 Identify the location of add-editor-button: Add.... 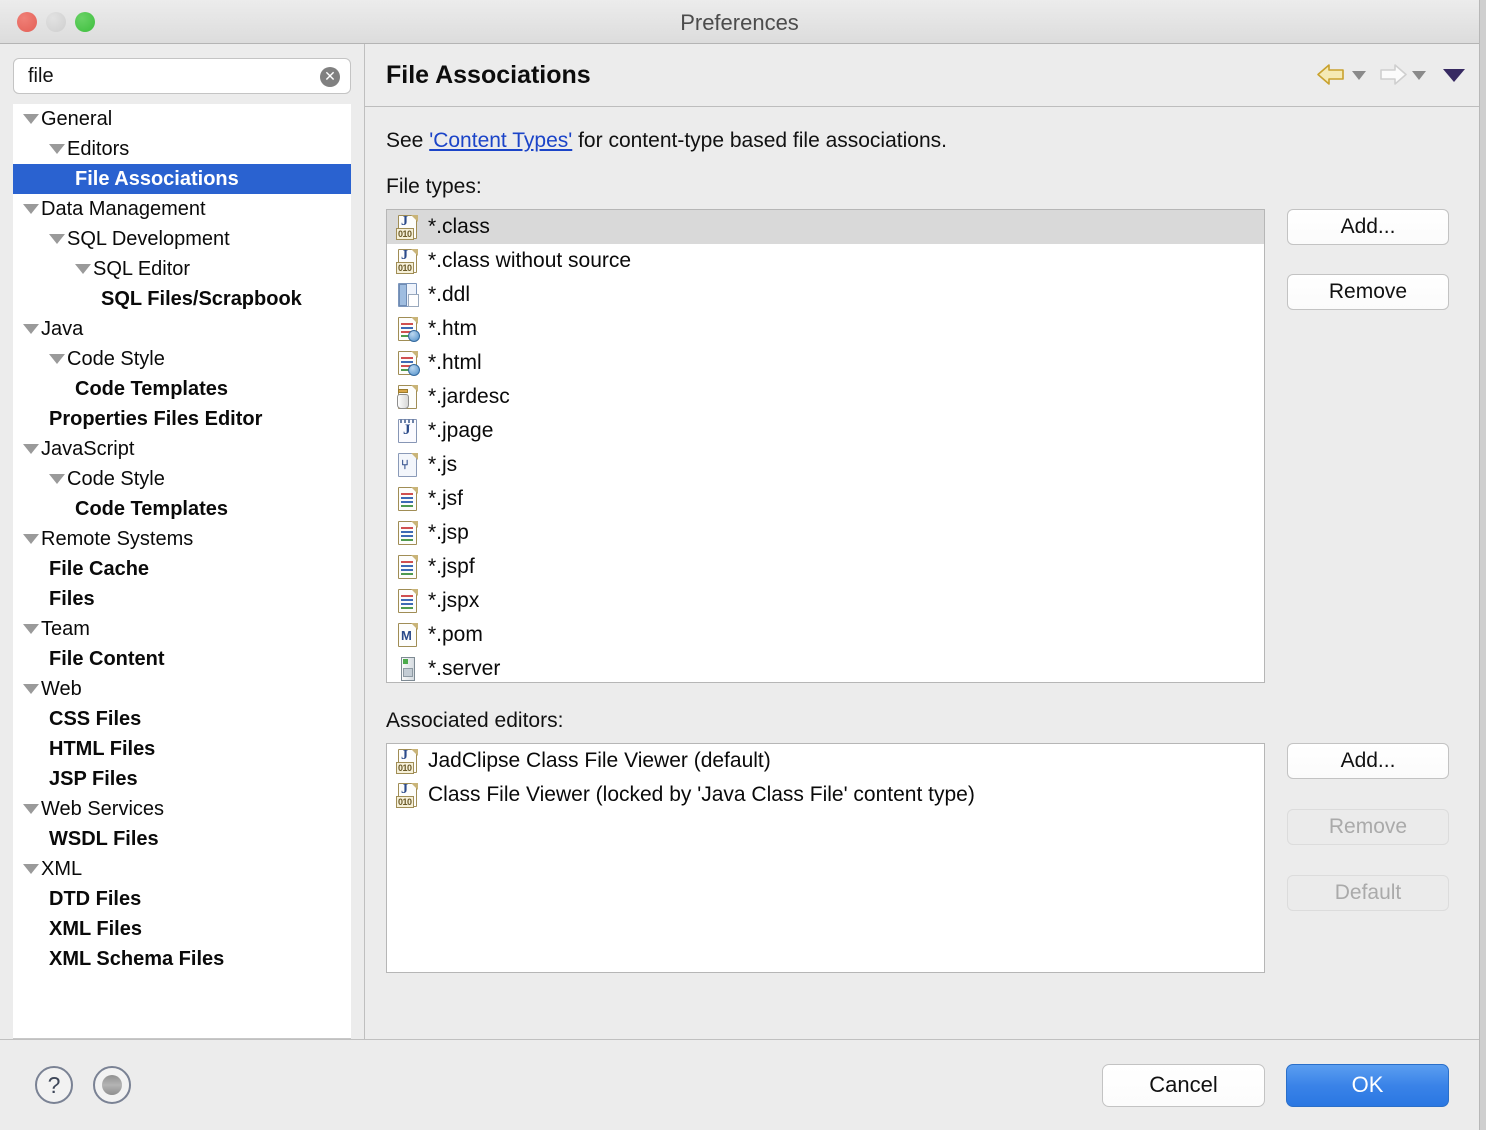
(1368, 761).